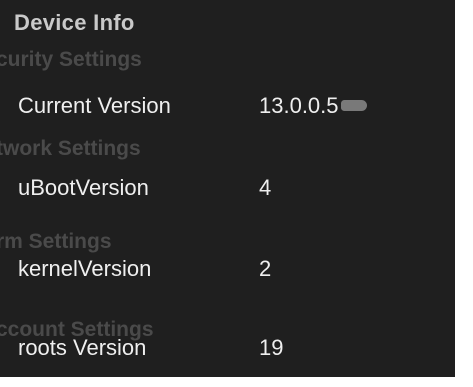 The image size is (473, 387). What do you see at coordinates (82, 347) in the screenshot?
I see `roots-version-label: roots Version` at bounding box center [82, 347].